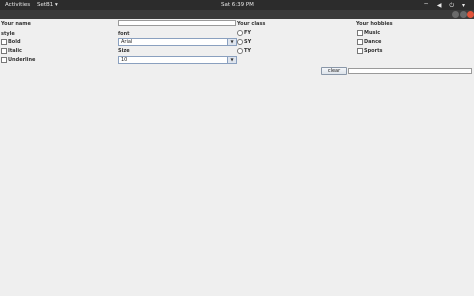  Describe the element at coordinates (360, 42) in the screenshot. I see `dance-checkbox` at that location.